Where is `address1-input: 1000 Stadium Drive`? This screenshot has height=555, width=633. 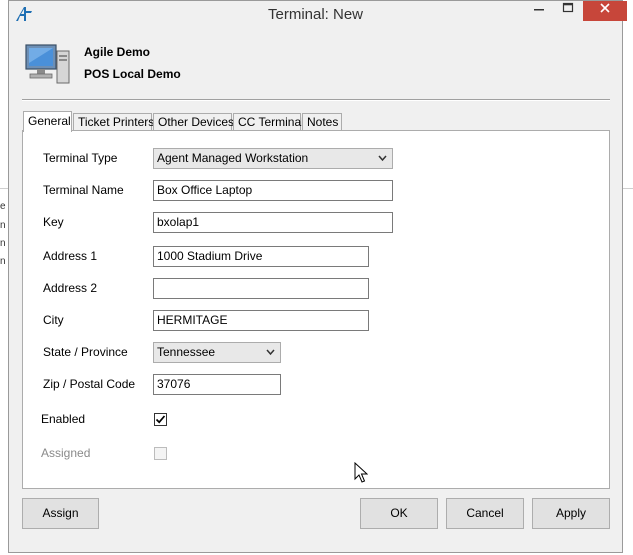
address1-input: 1000 Stadium Drive is located at coordinates (261, 256).